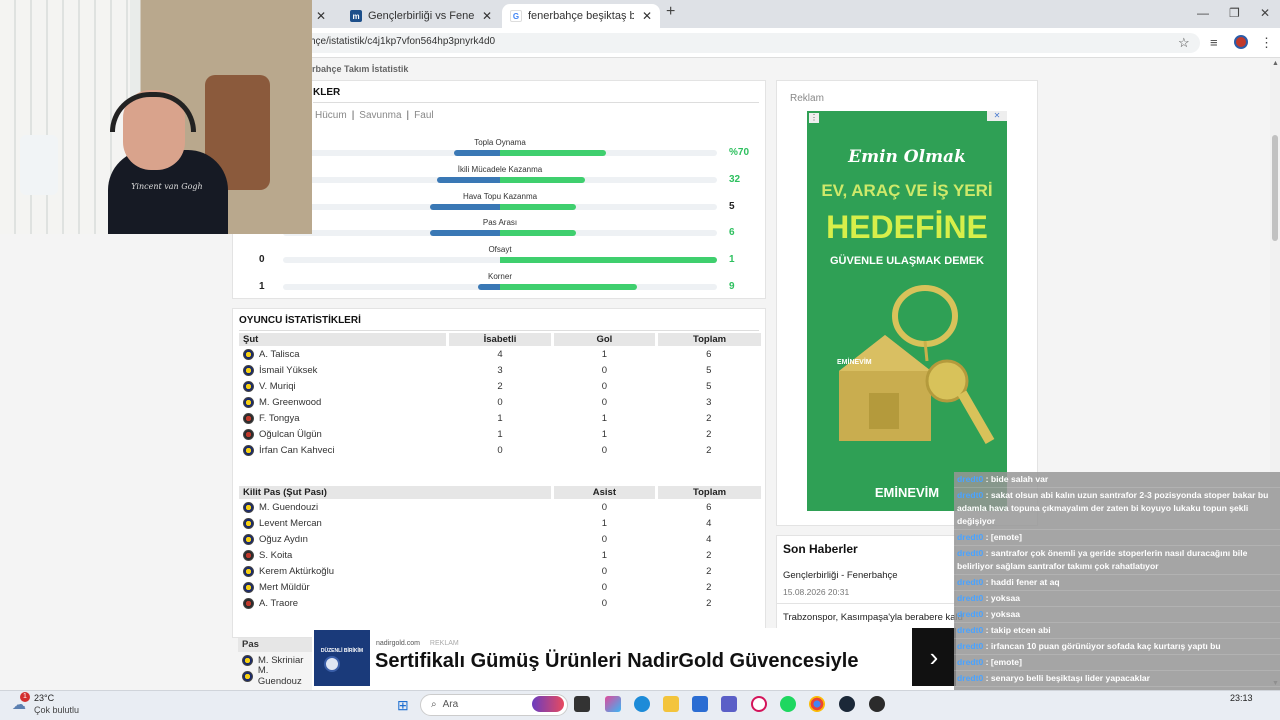 The height and width of the screenshot is (720, 1280). Describe the element at coordinates (700, 704) in the screenshot. I see `outlook-icon` at that location.